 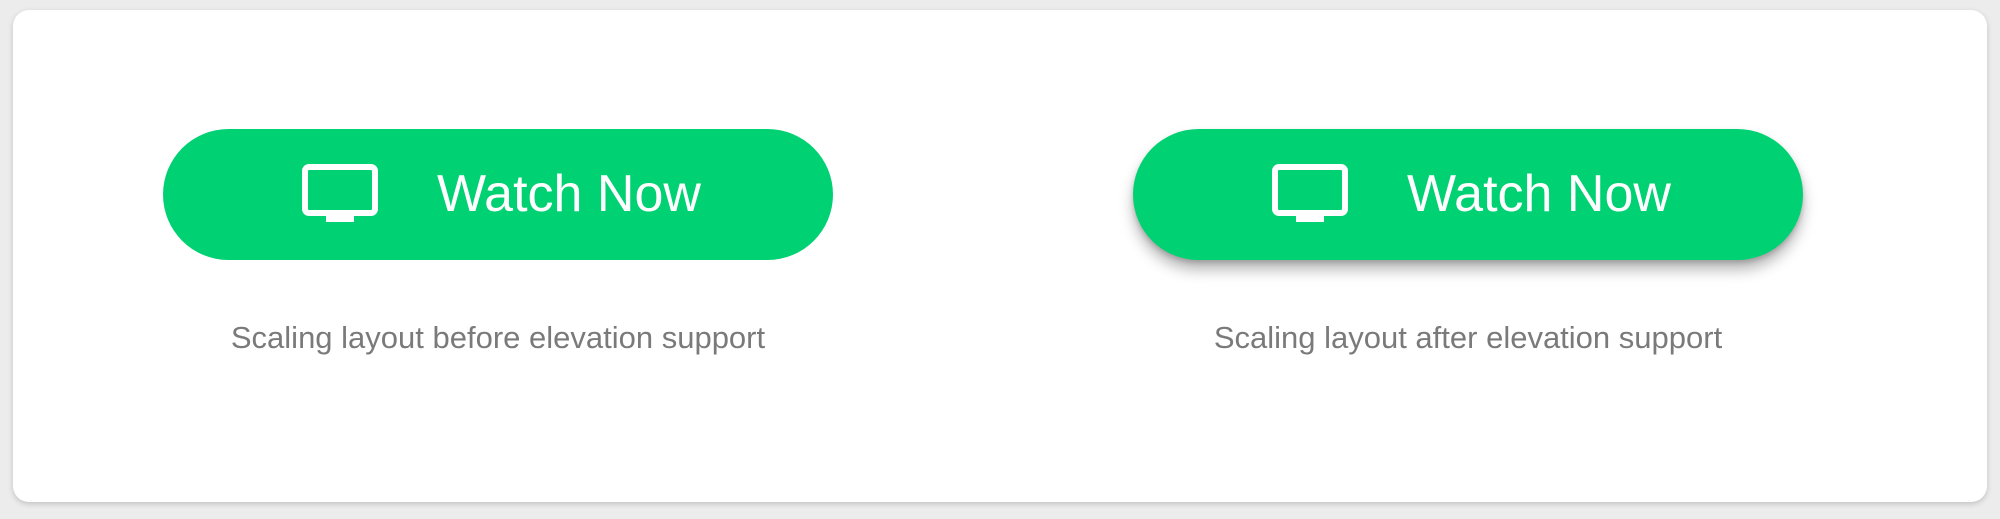 I want to click on caption-after-elevation: Scaling layout after elevation support, so click(x=1468, y=337).